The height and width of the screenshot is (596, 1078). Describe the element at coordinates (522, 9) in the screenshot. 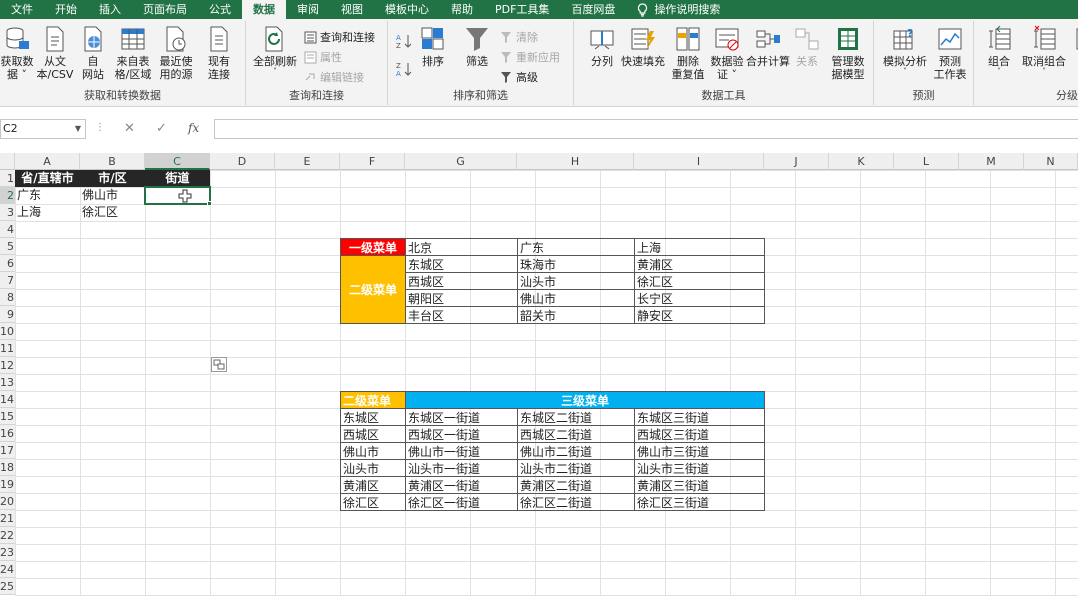

I see `tab-pdf-tools: PDF工具集` at that location.